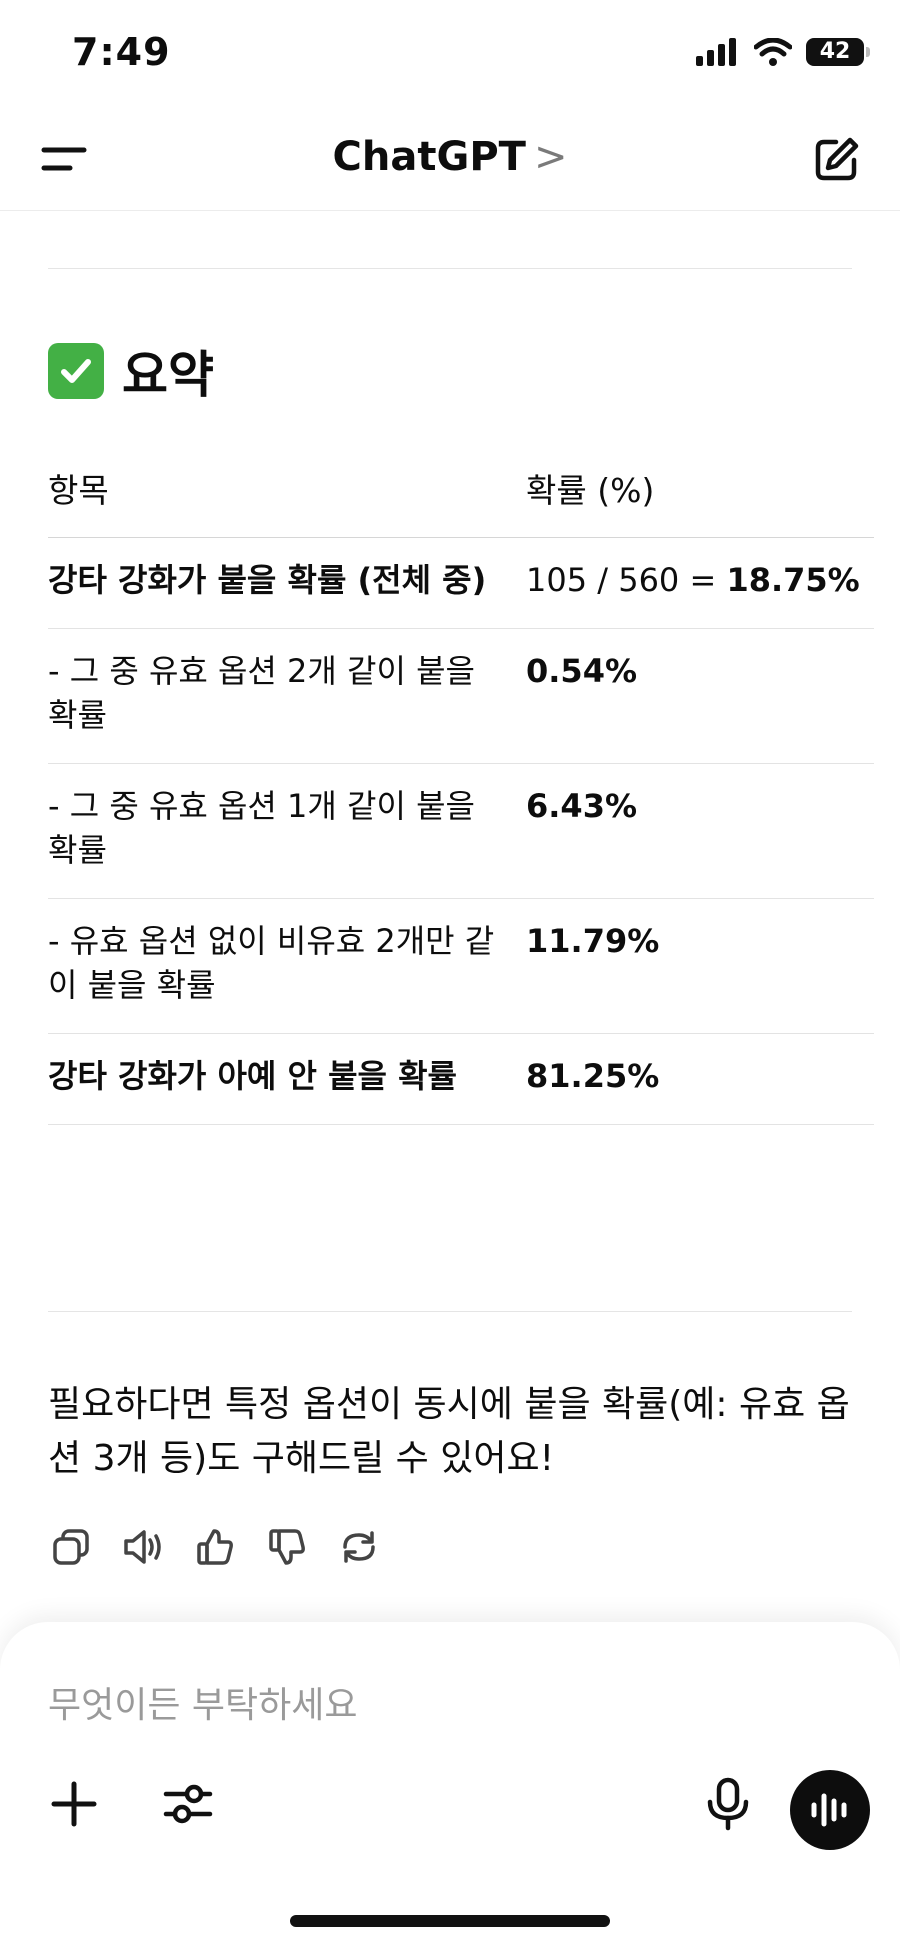  I want to click on summary-heading: 요약, so click(131, 371).